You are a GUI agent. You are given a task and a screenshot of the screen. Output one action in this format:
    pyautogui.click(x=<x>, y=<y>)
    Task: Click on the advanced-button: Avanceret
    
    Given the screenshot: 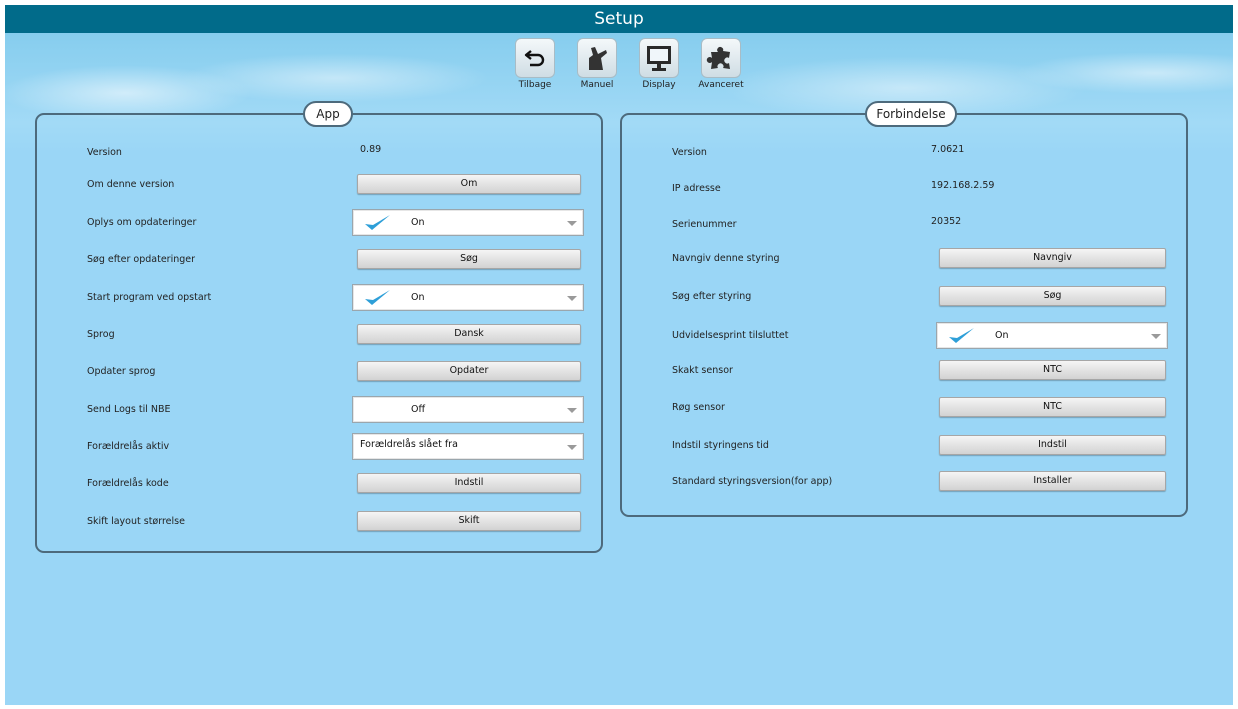 What is the action you would take?
    pyautogui.click(x=721, y=64)
    